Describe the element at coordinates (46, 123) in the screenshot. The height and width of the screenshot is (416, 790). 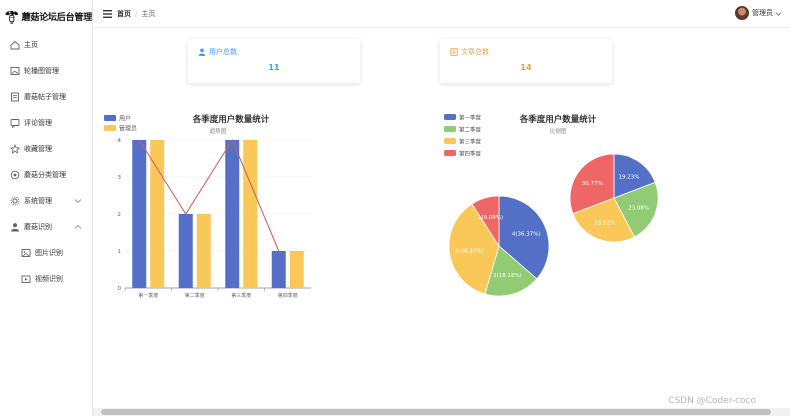
I see `sidebar-item-comment: 评论管理` at that location.